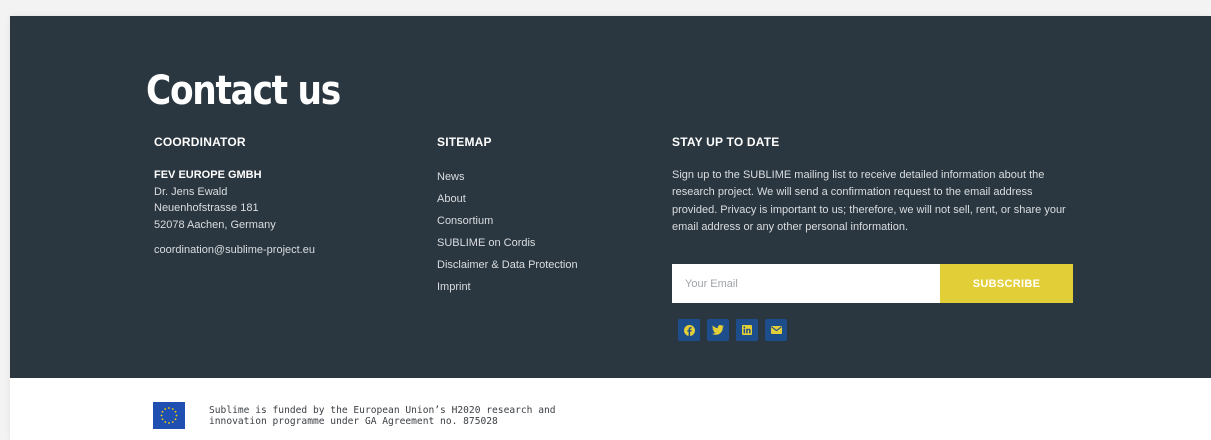  I want to click on contact-title: Contact us, so click(243, 91).